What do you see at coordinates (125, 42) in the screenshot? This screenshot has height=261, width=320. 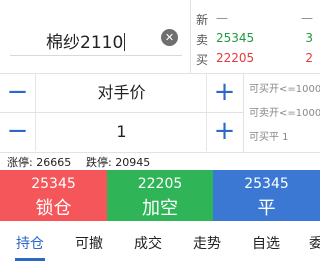 I see `text-caret` at bounding box center [125, 42].